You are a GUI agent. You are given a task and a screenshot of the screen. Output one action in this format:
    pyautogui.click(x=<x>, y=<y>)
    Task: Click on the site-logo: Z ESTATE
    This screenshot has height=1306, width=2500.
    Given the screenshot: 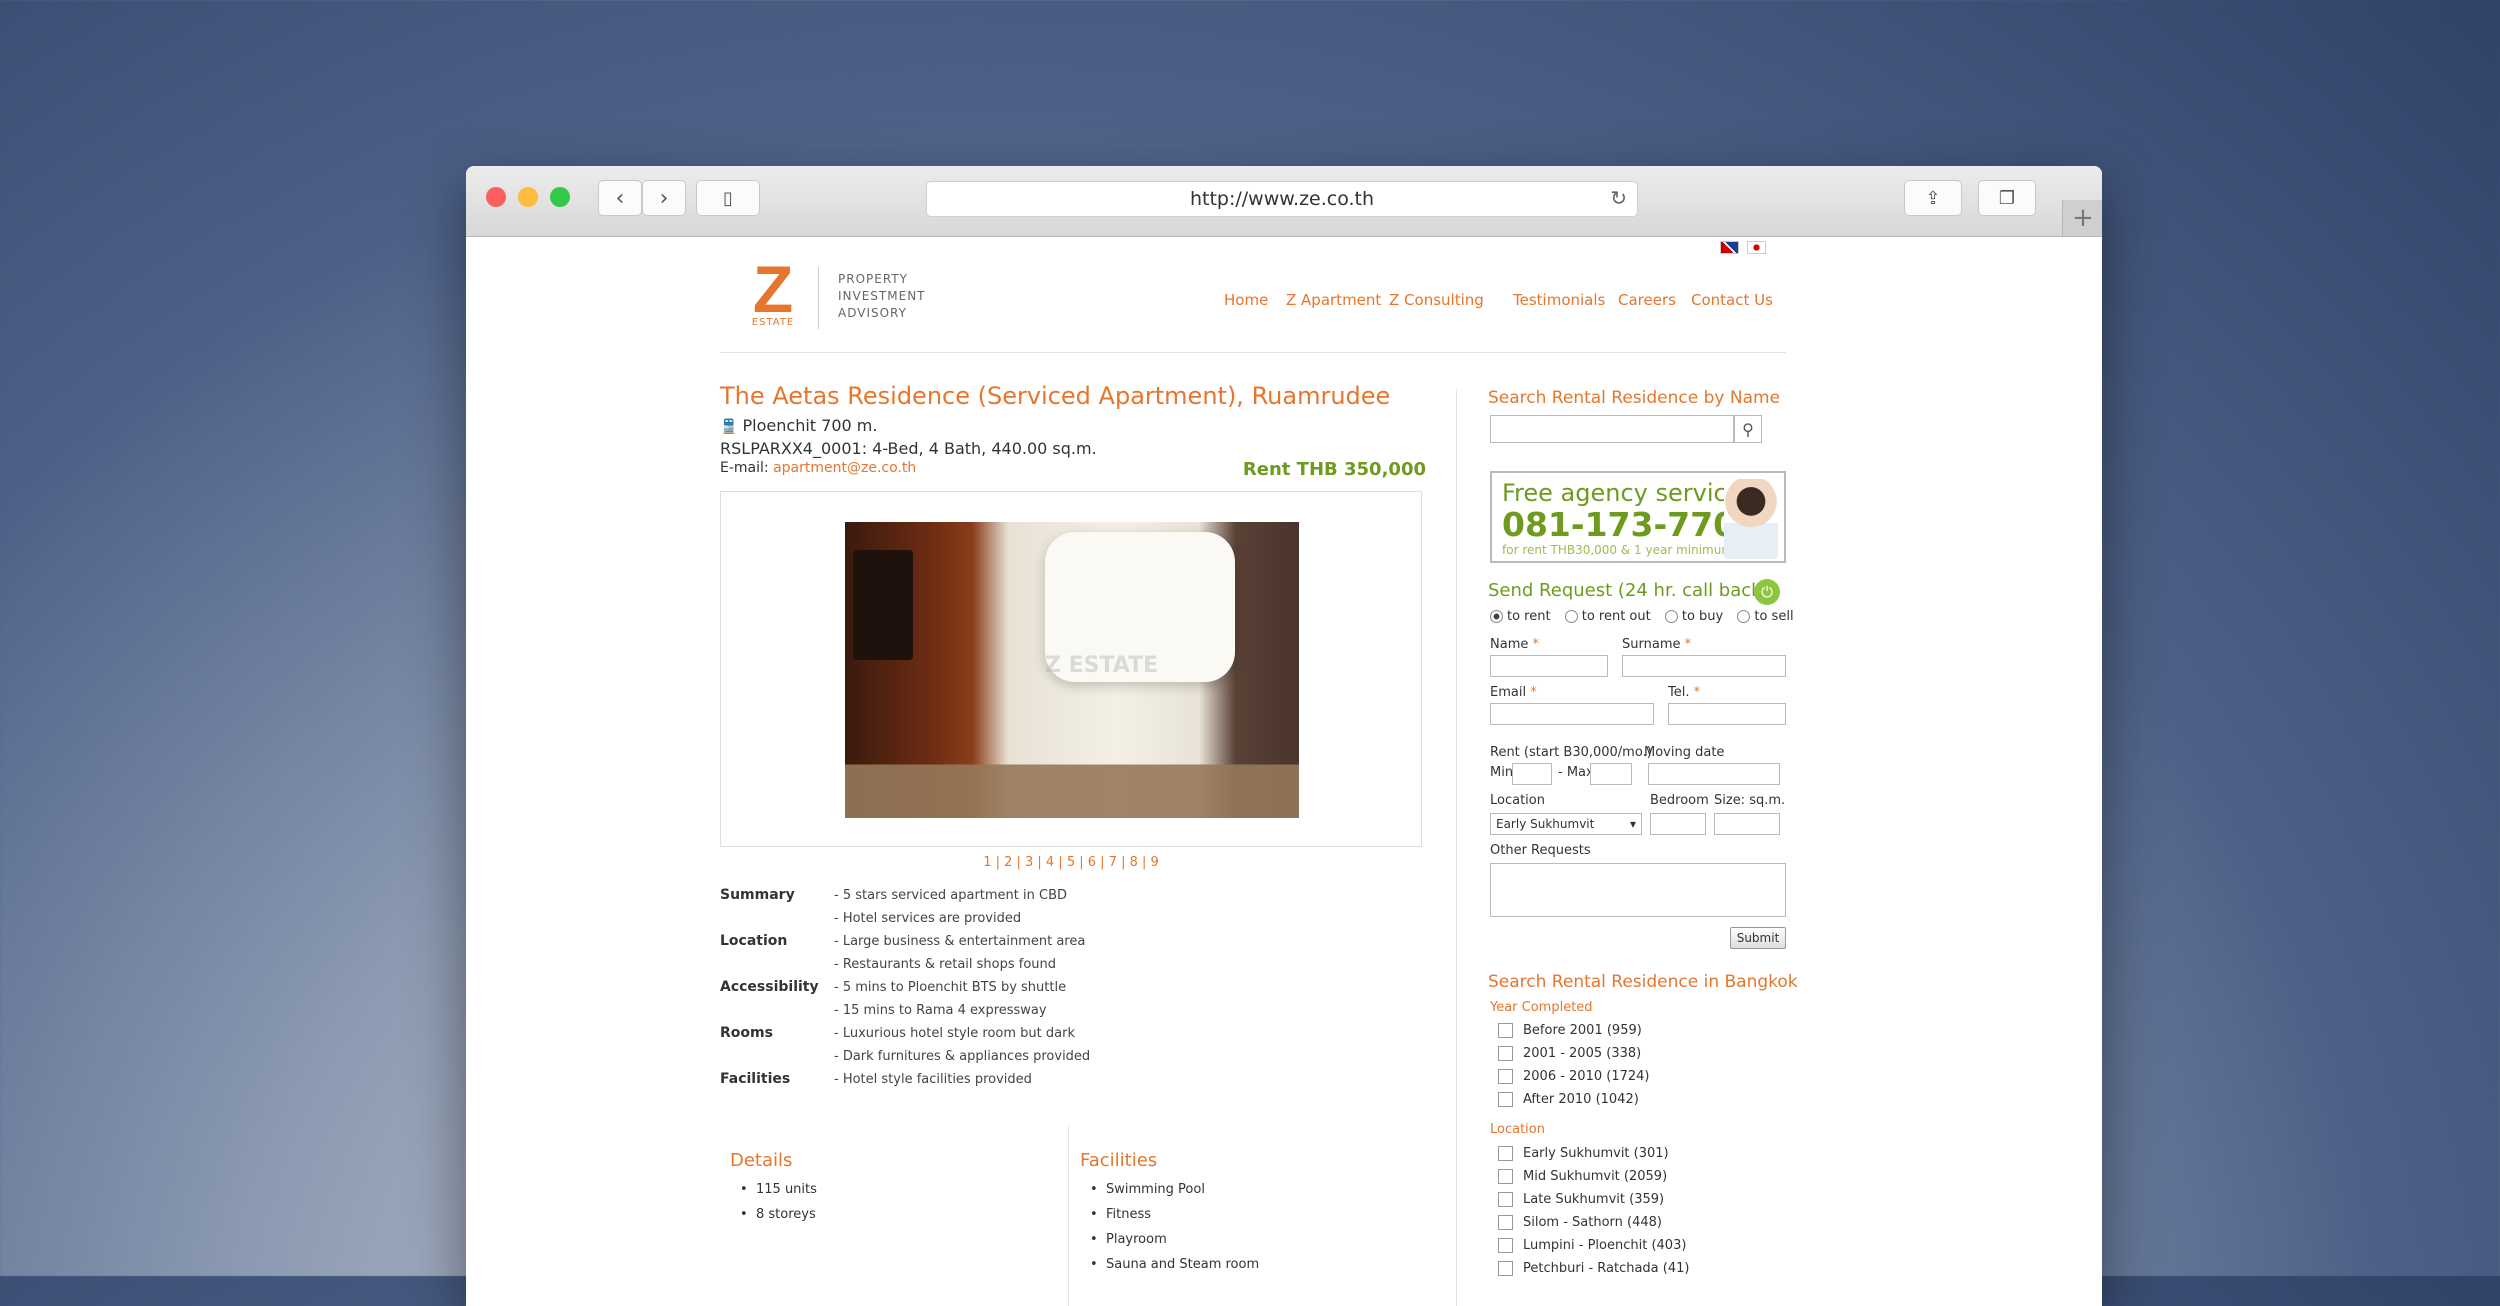 What is the action you would take?
    pyautogui.click(x=773, y=291)
    